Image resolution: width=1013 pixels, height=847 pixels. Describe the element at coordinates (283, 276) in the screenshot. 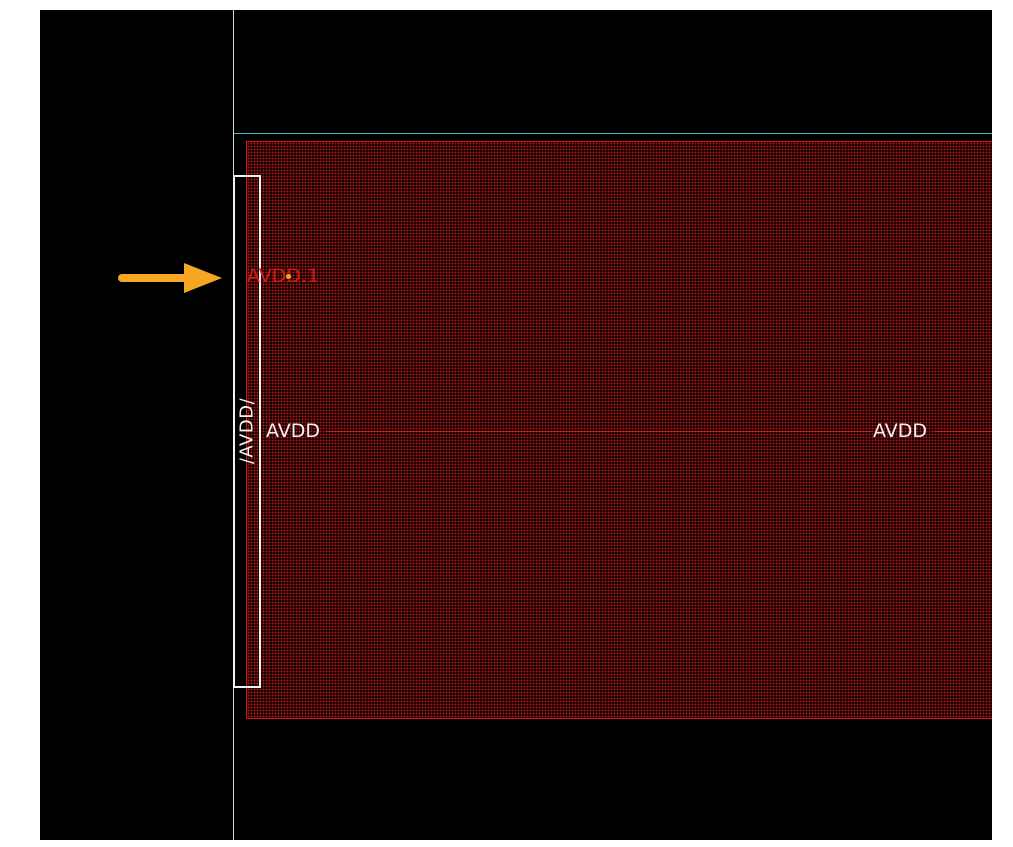

I see `instance-label: AVDD.1` at that location.